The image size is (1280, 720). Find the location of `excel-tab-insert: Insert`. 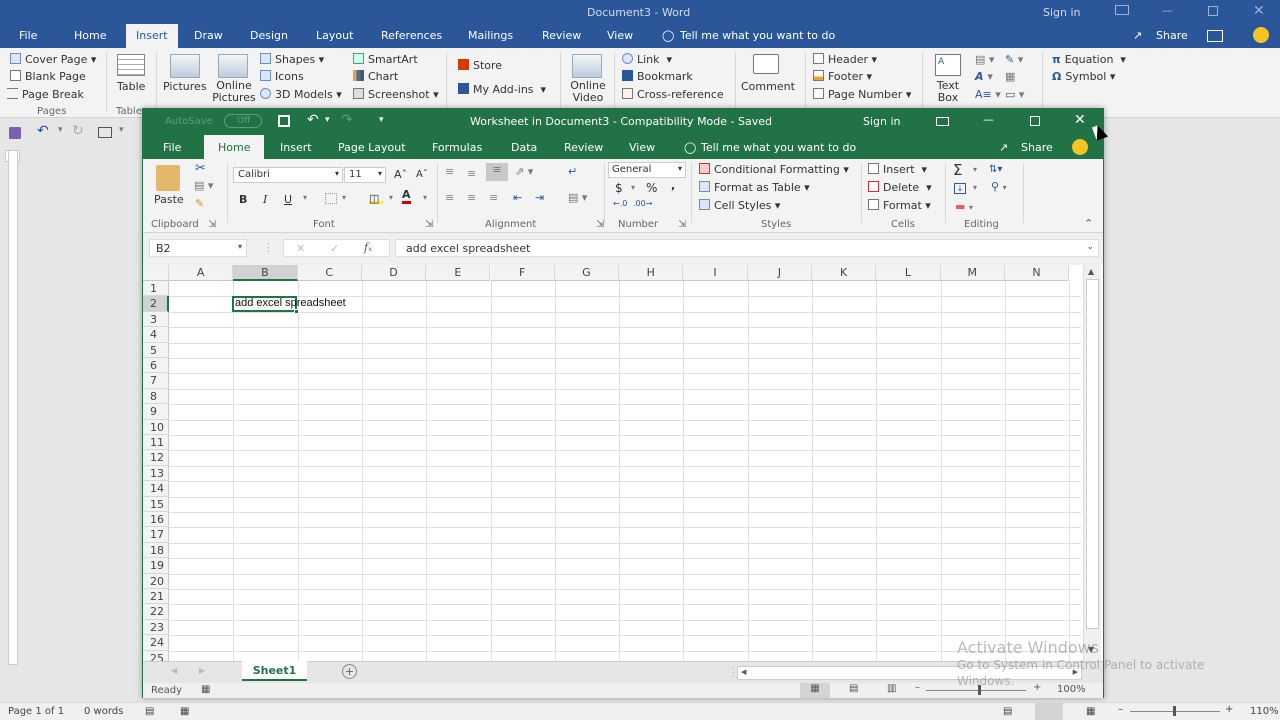

excel-tab-insert: Insert is located at coordinates (296, 147).